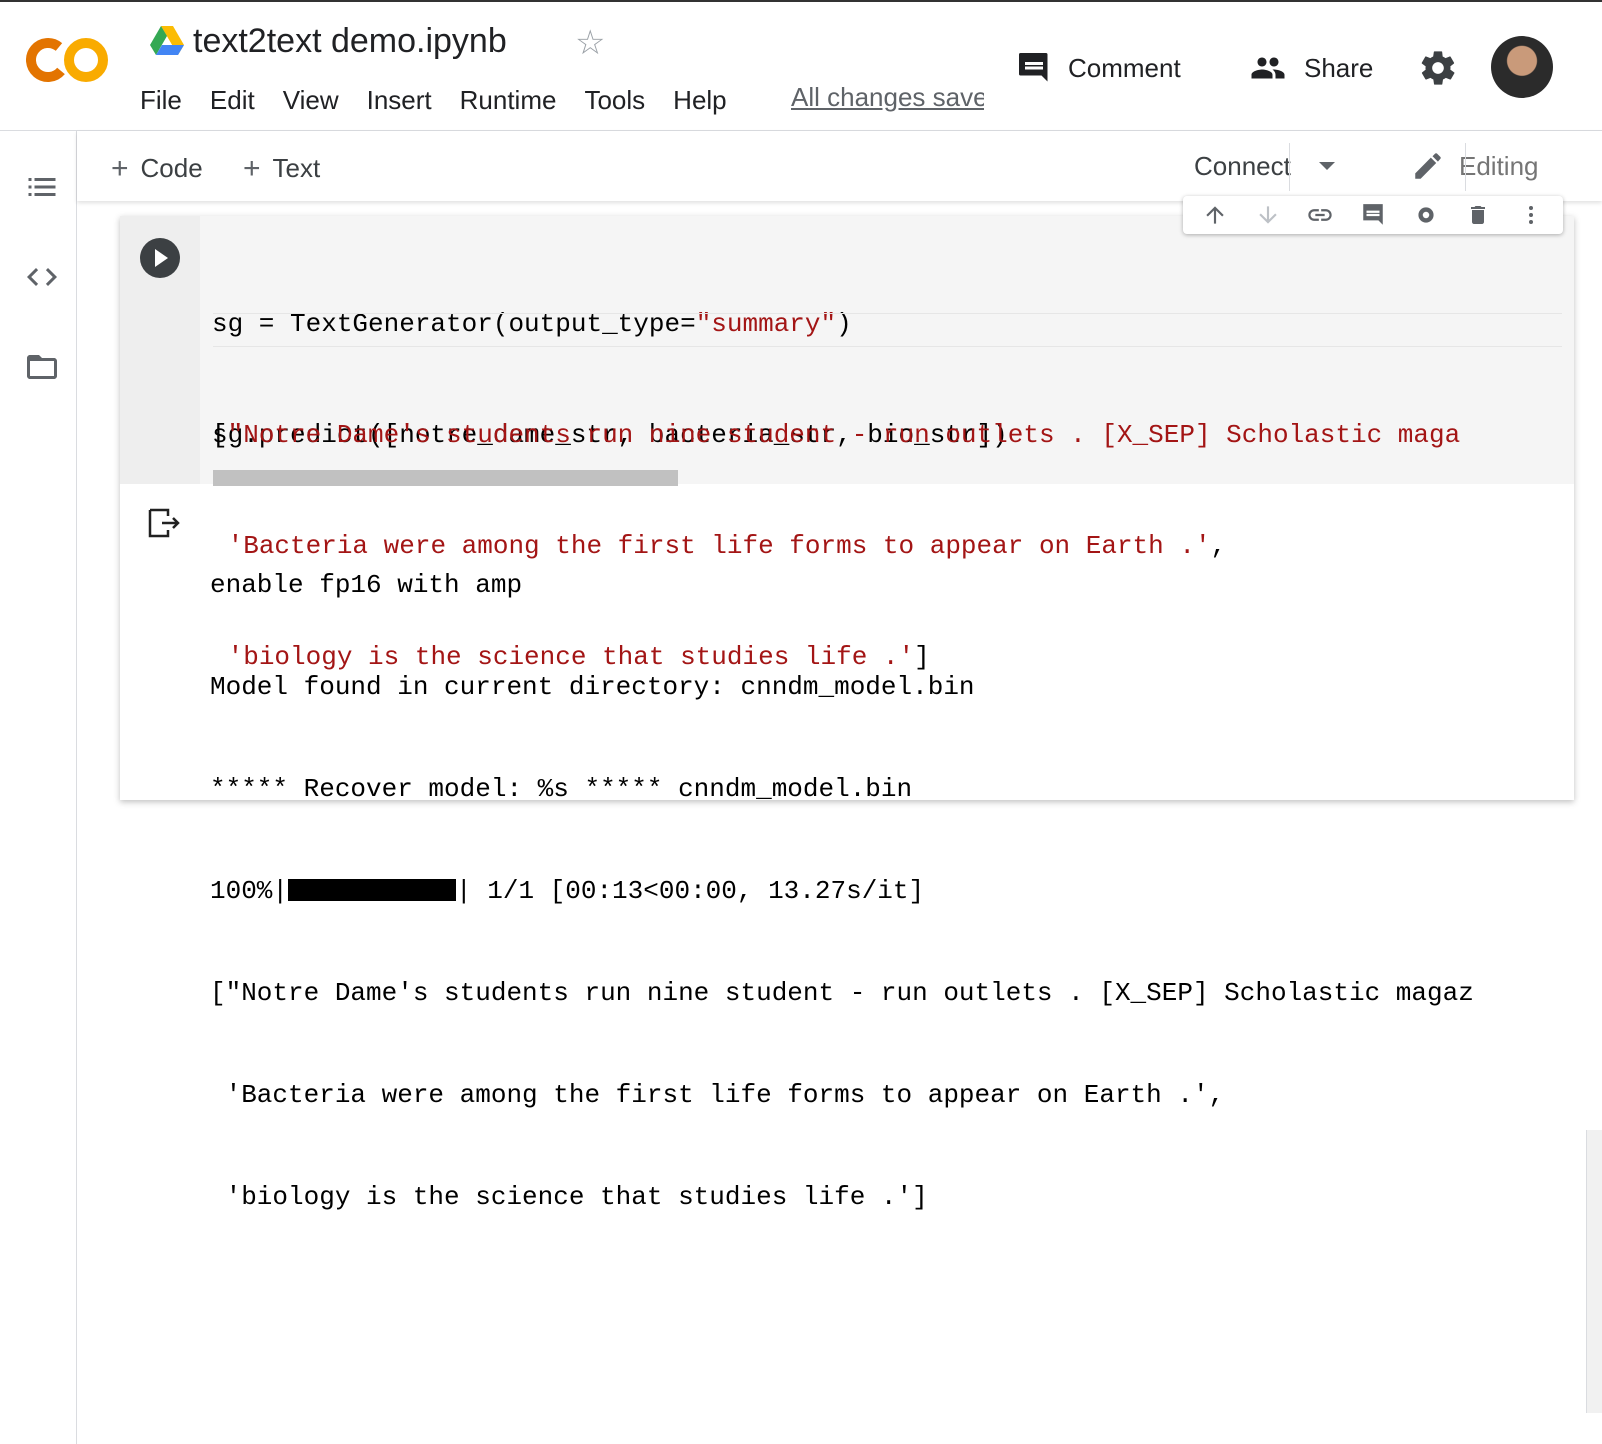  I want to click on user-avatar, so click(1522, 67).